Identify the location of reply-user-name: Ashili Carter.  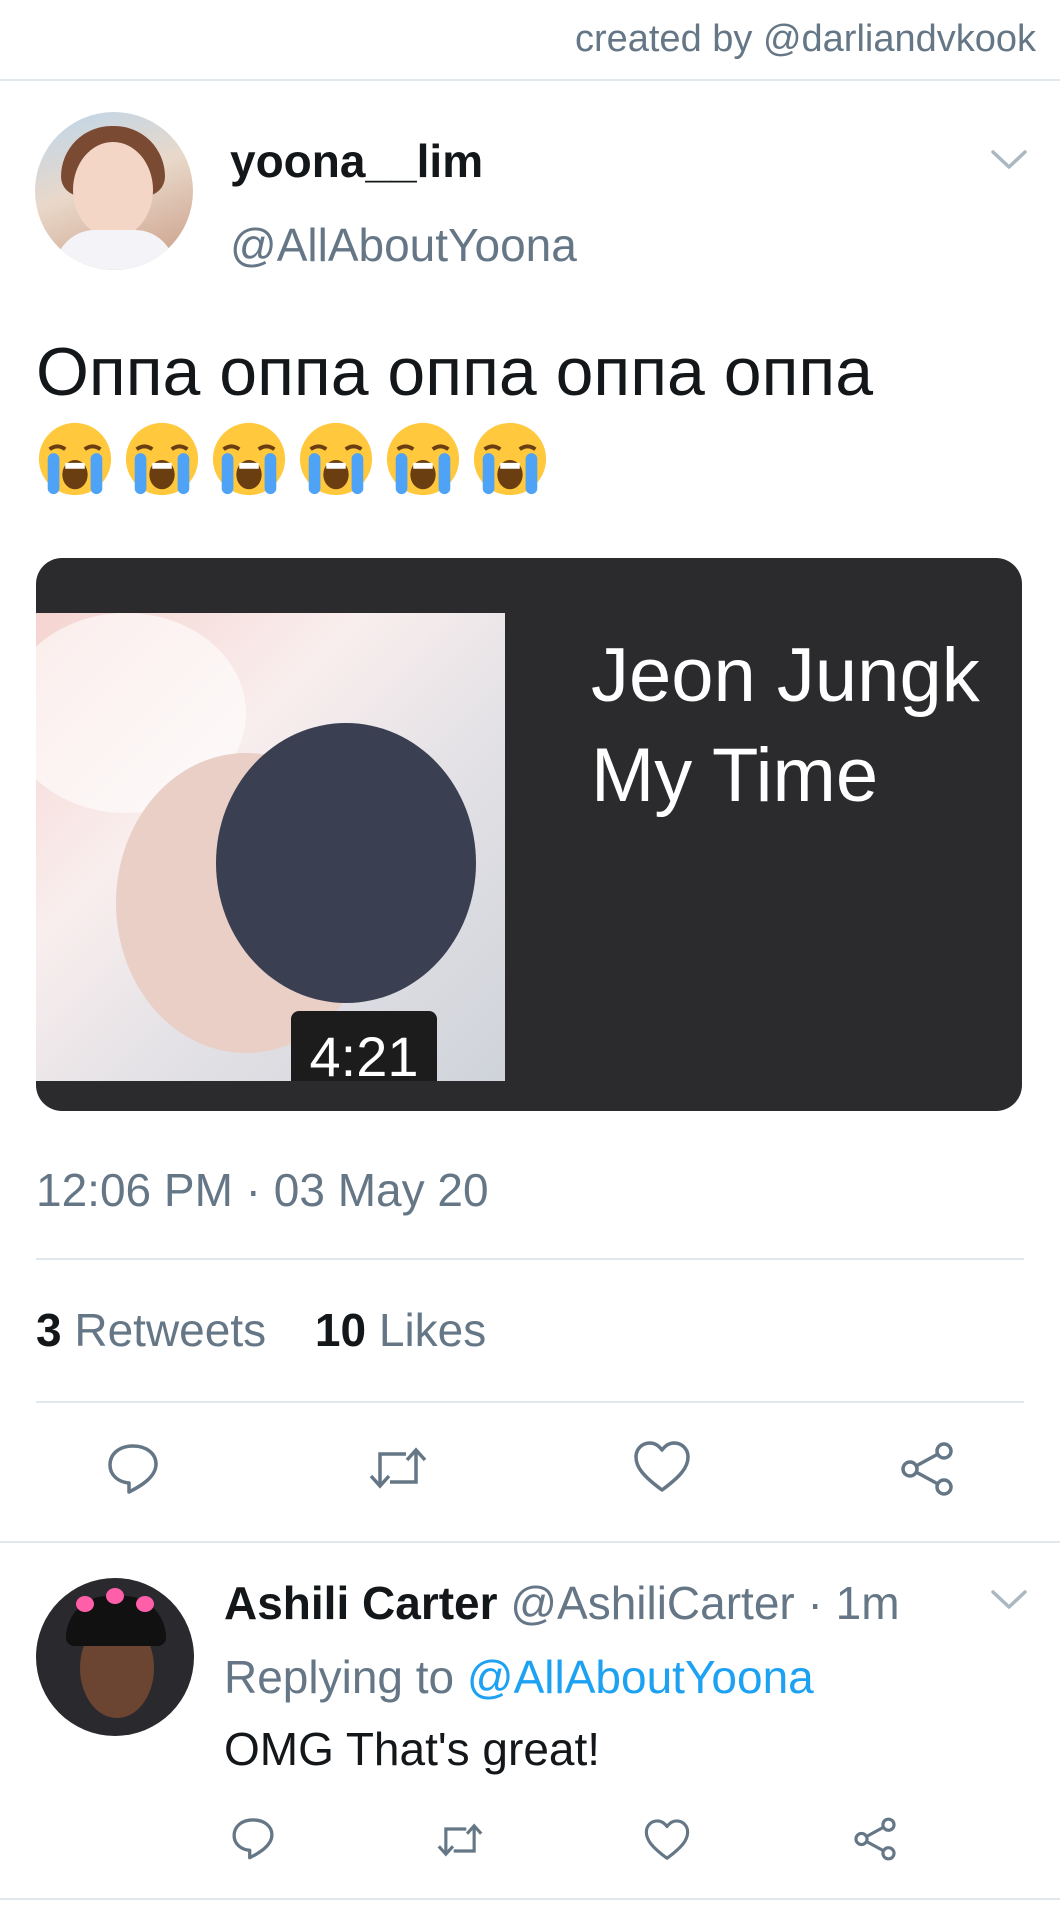
(361, 1603).